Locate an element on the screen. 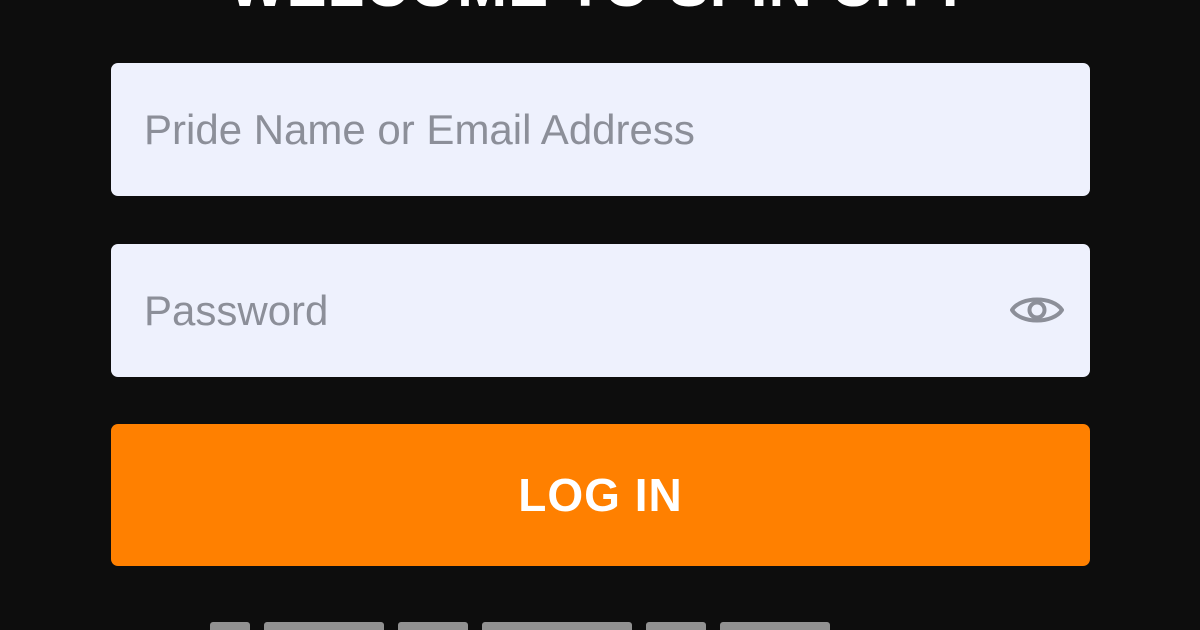 The image size is (1200, 630). page-title: WELCOME TO SPIN CITY is located at coordinates (600, 8).